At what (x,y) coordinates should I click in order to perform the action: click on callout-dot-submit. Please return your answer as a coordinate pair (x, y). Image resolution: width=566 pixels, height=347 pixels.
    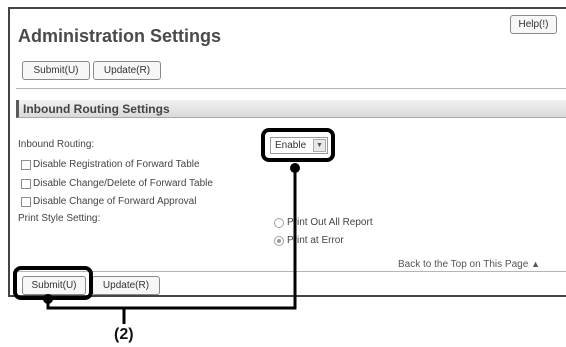
    Looking at the image, I should click on (48, 299).